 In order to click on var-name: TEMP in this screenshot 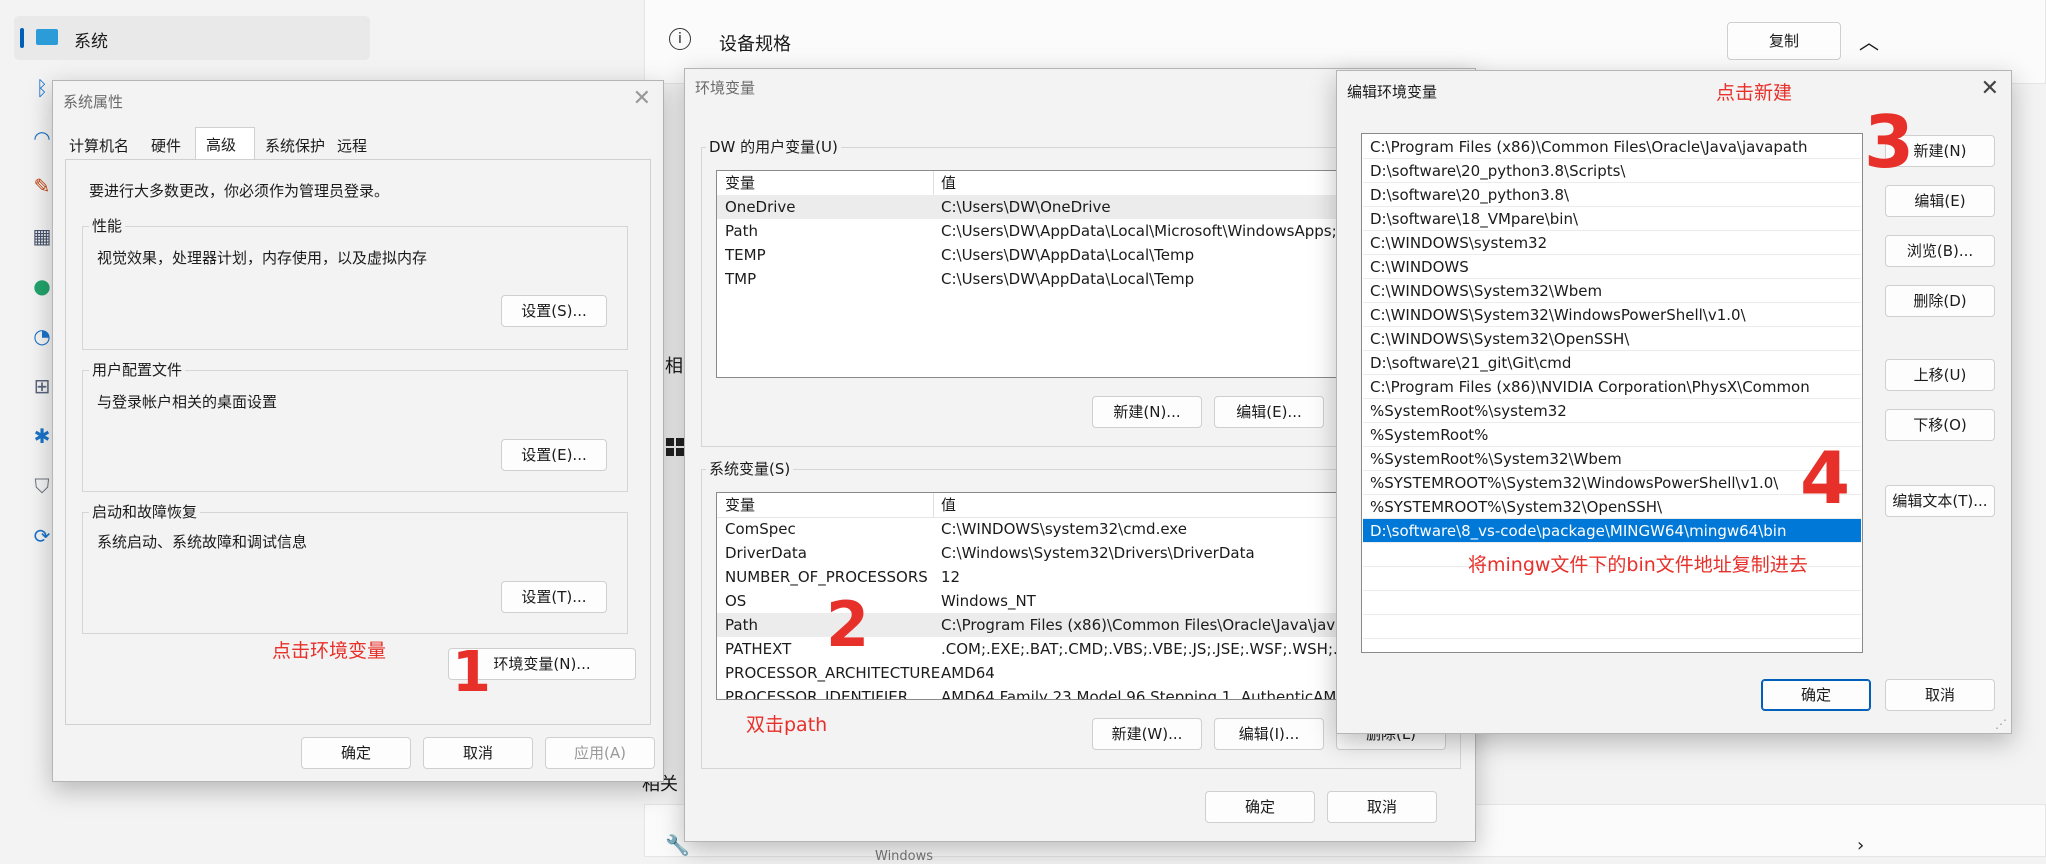, I will do `click(745, 255)`.